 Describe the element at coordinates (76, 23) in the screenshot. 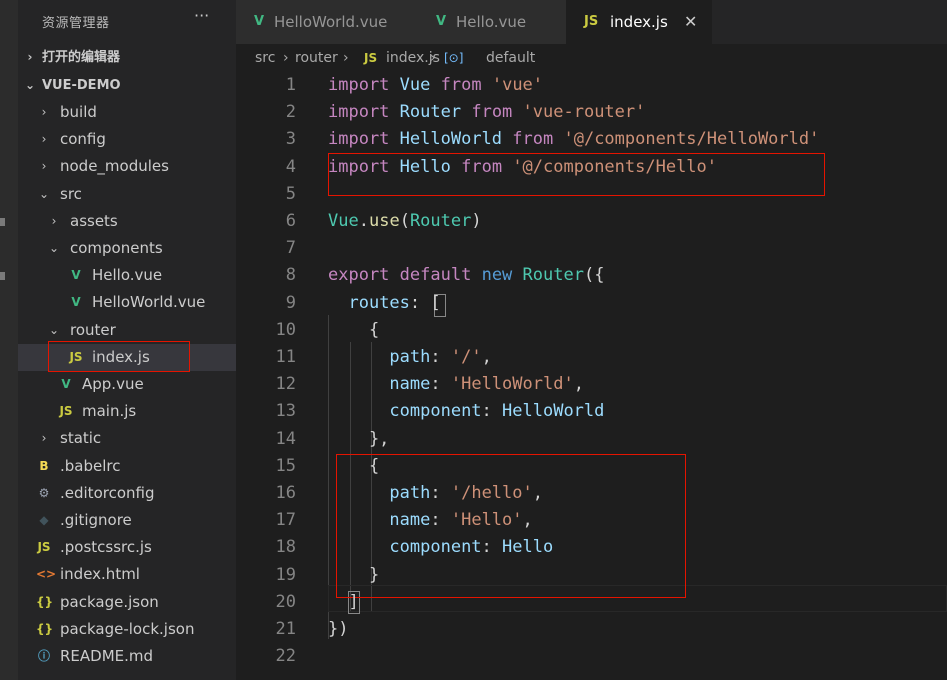

I see `explorer-title: 资源管理器` at that location.